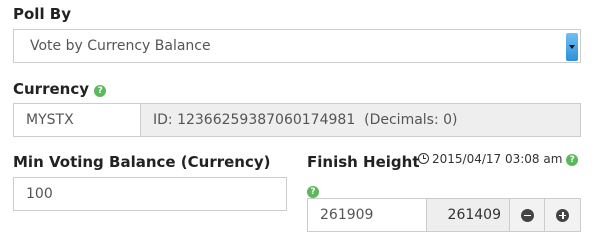  I want to click on decrease-button, so click(527, 215).